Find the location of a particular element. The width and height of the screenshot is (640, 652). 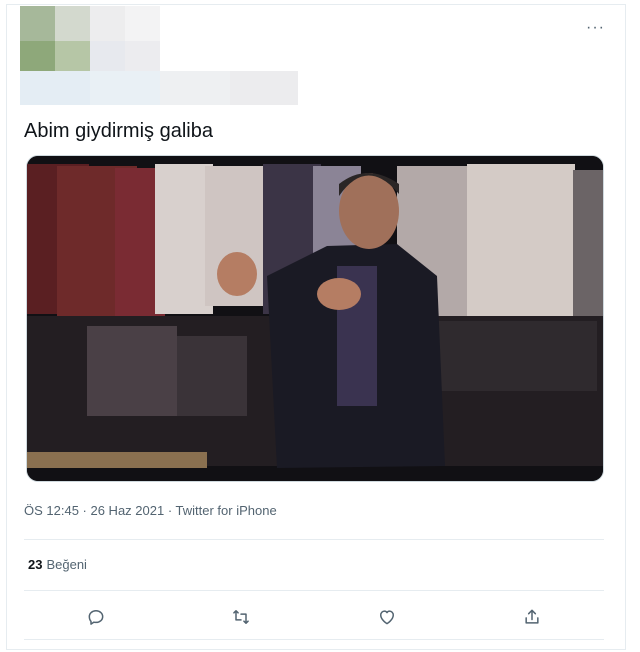

likes-label: Beğeni is located at coordinates (66, 564).